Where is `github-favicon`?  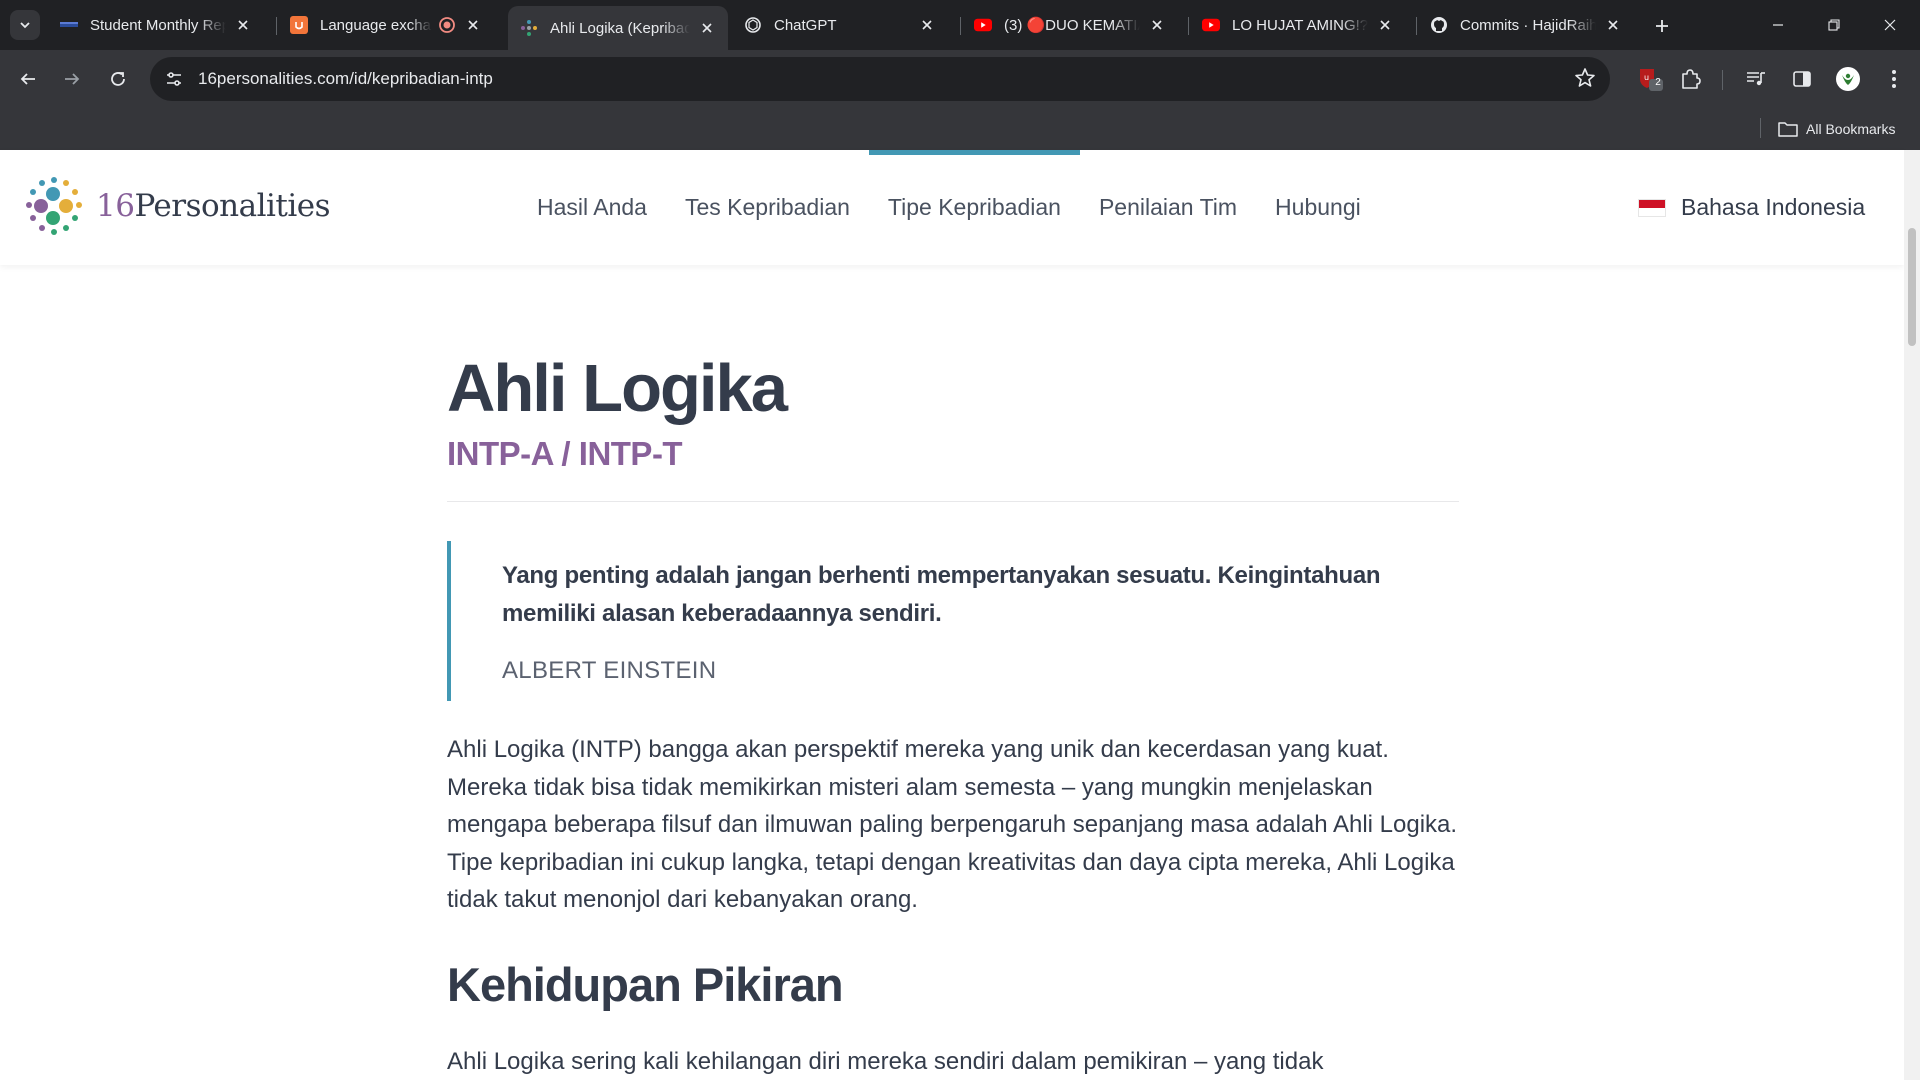
github-favicon is located at coordinates (1439, 25).